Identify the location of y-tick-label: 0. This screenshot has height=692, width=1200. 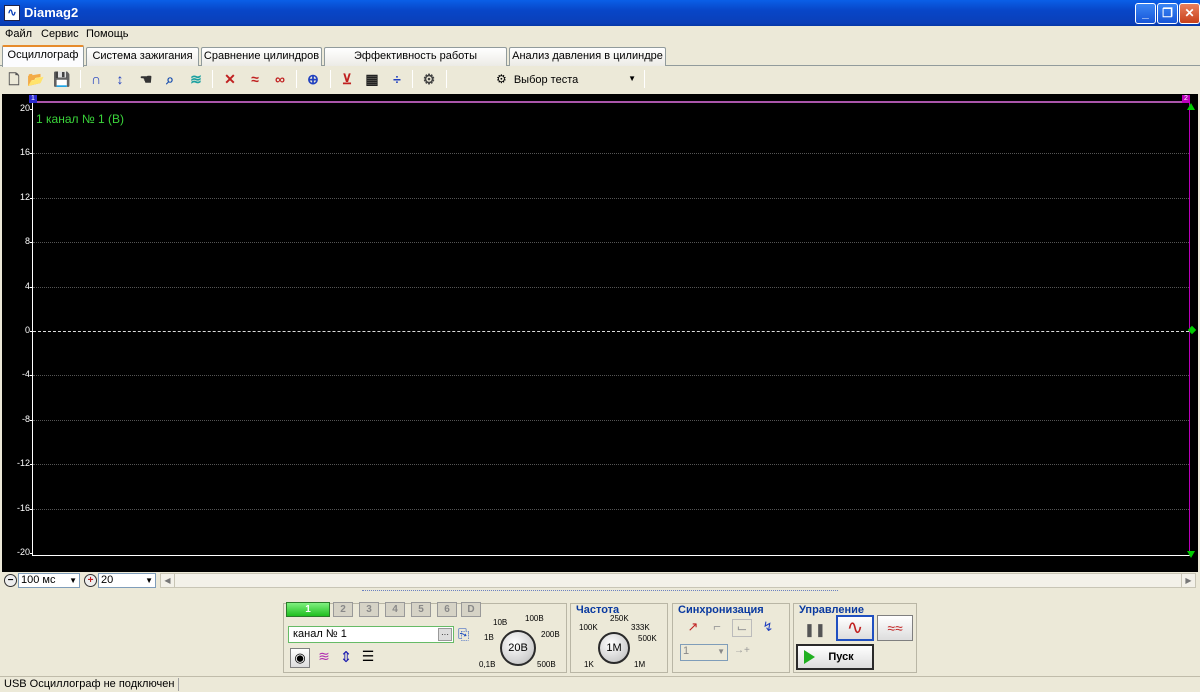
(27, 330).